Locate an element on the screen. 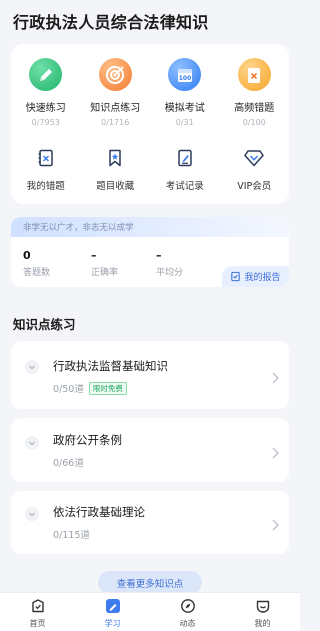  tab-study: 学习 is located at coordinates (112, 612).